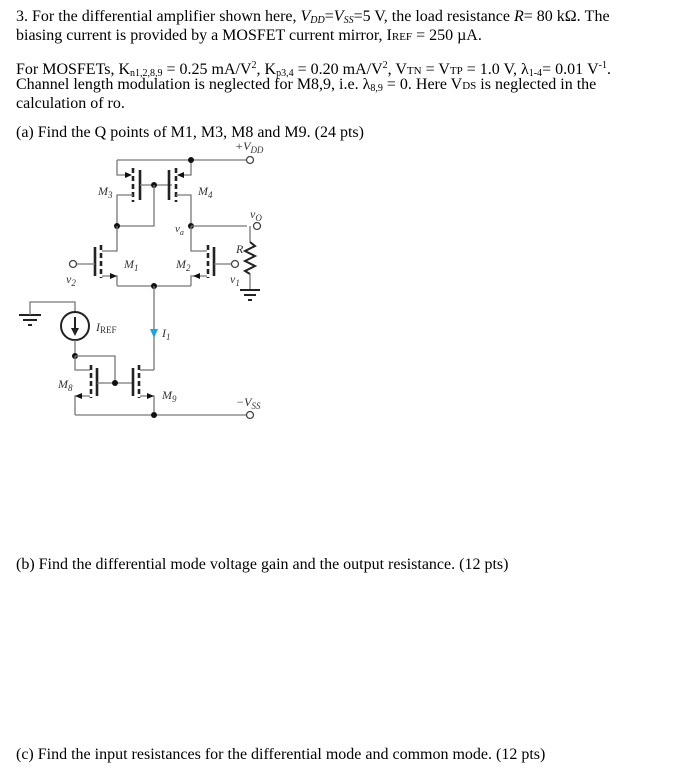 The width and height of the screenshot is (674, 774). What do you see at coordinates (207, 257) in the screenshot?
I see `transistor-m2: v1 M2` at bounding box center [207, 257].